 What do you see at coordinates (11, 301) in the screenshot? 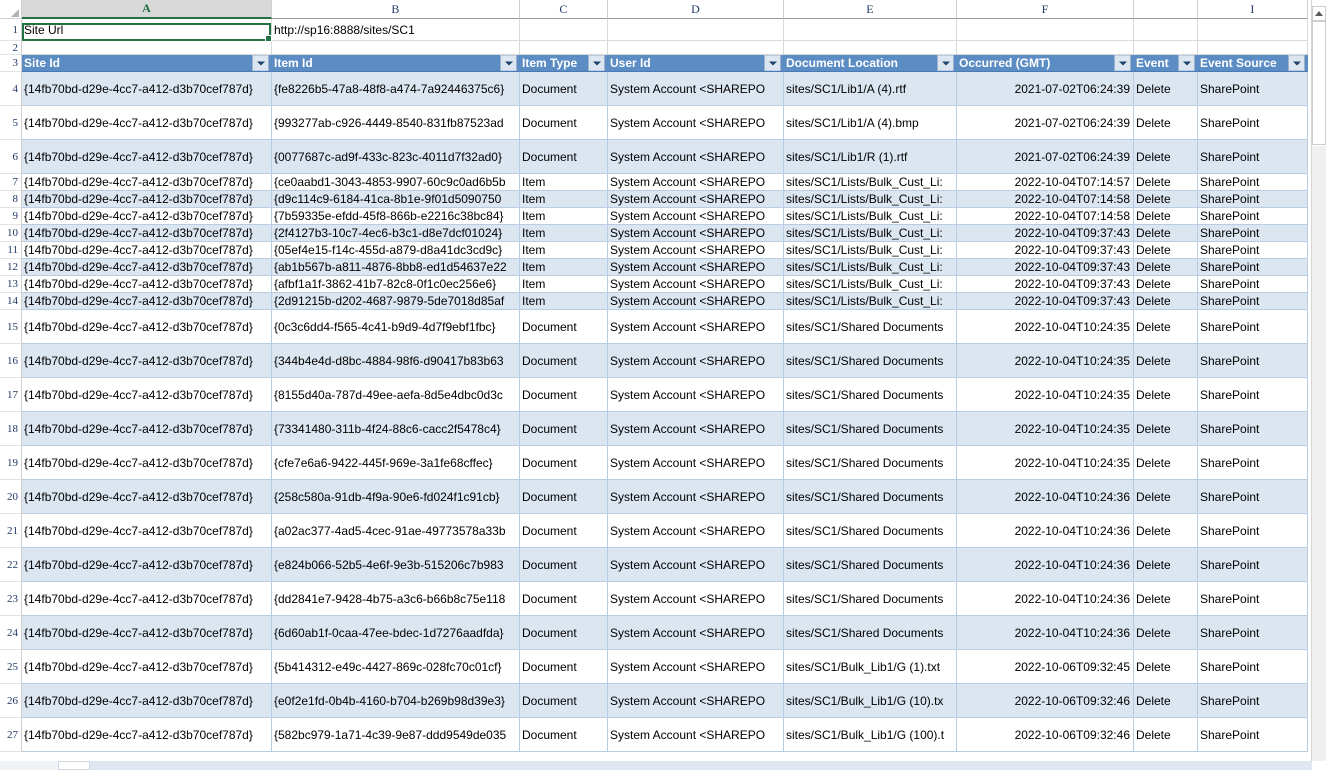
I see `row-header-14: 14` at bounding box center [11, 301].